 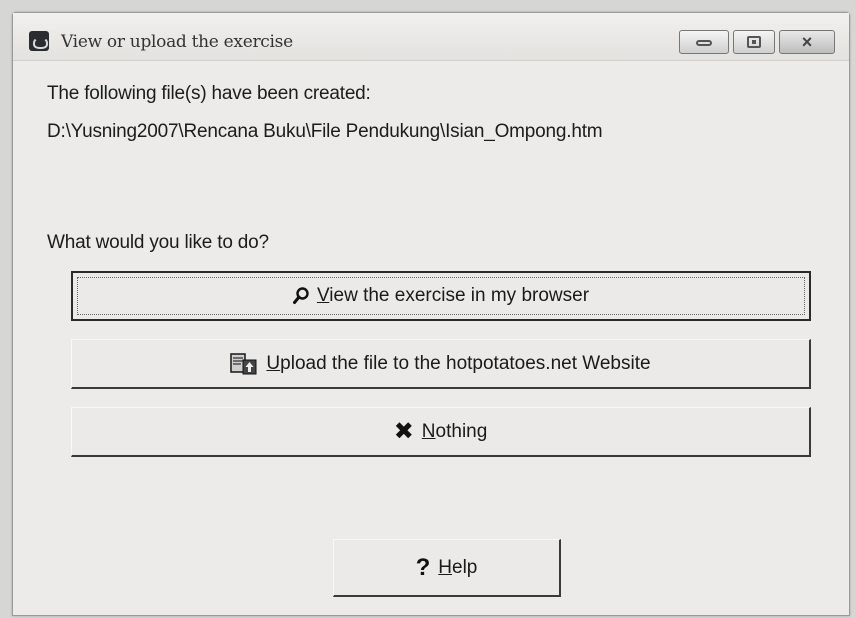 I want to click on nothing-button: ✖ Nothing, so click(x=441, y=432).